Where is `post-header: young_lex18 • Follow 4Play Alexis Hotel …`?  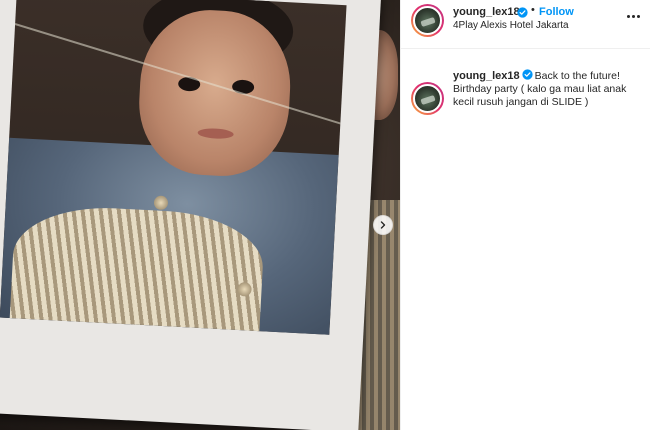
post-header: young_lex18 • Follow 4Play Alexis Hotel … is located at coordinates (525, 24).